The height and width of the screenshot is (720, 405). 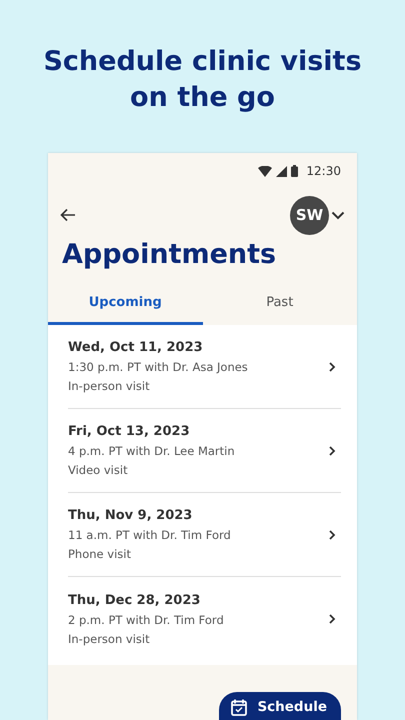 What do you see at coordinates (149, 535) in the screenshot?
I see `appointment-time: 11 a.m. PT with Dr. Tim Ford` at bounding box center [149, 535].